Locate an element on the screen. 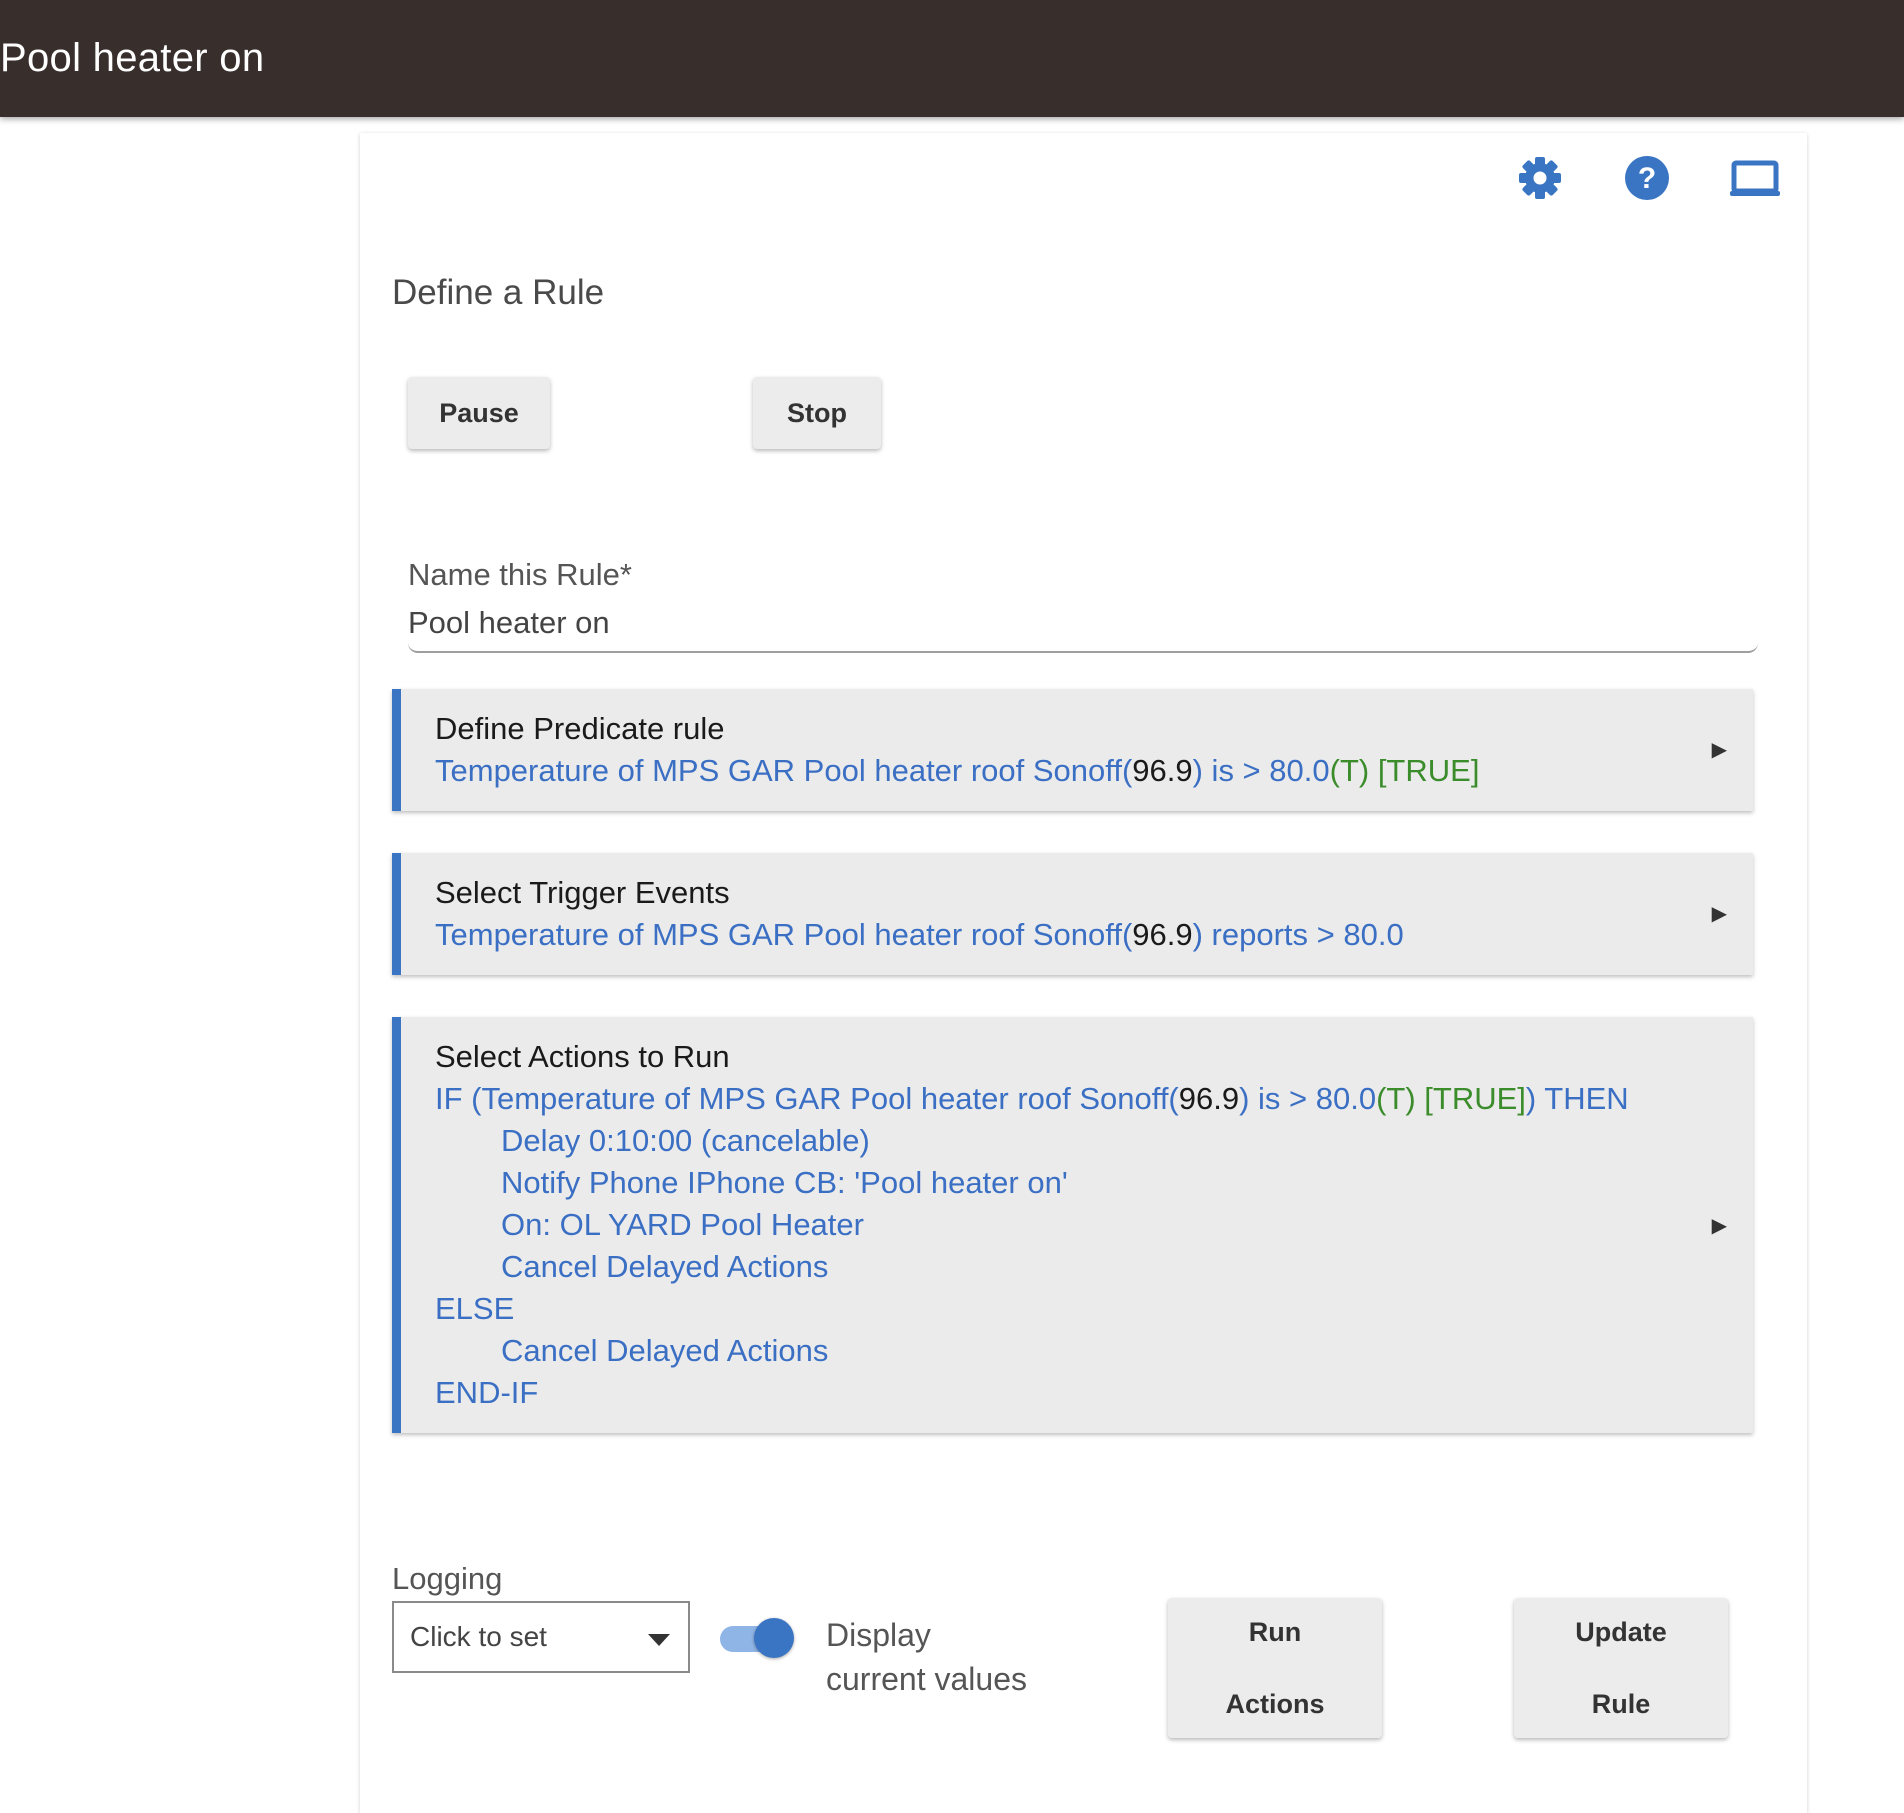 Image resolution: width=1904 pixels, height=1813 pixels. rule-name-label: Name this Rule* is located at coordinates (520, 574).